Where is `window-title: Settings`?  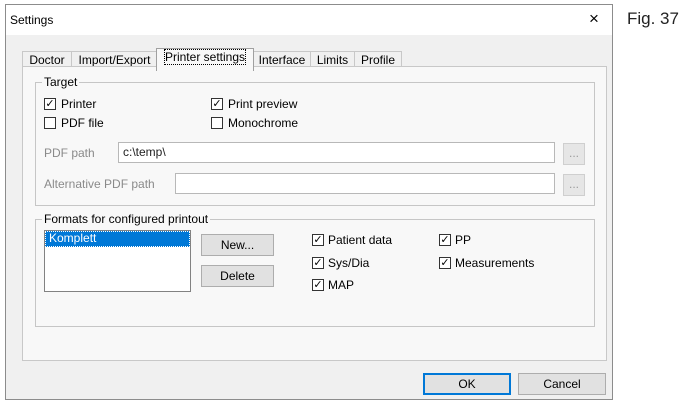 window-title: Settings is located at coordinates (32, 20).